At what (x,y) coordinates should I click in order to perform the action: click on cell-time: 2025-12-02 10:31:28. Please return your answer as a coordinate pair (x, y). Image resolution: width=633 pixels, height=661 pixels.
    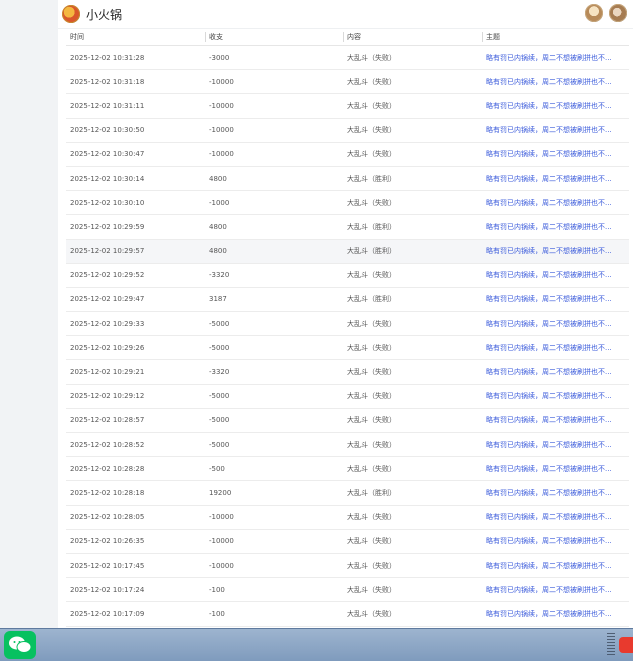
    Looking at the image, I should click on (135, 58).